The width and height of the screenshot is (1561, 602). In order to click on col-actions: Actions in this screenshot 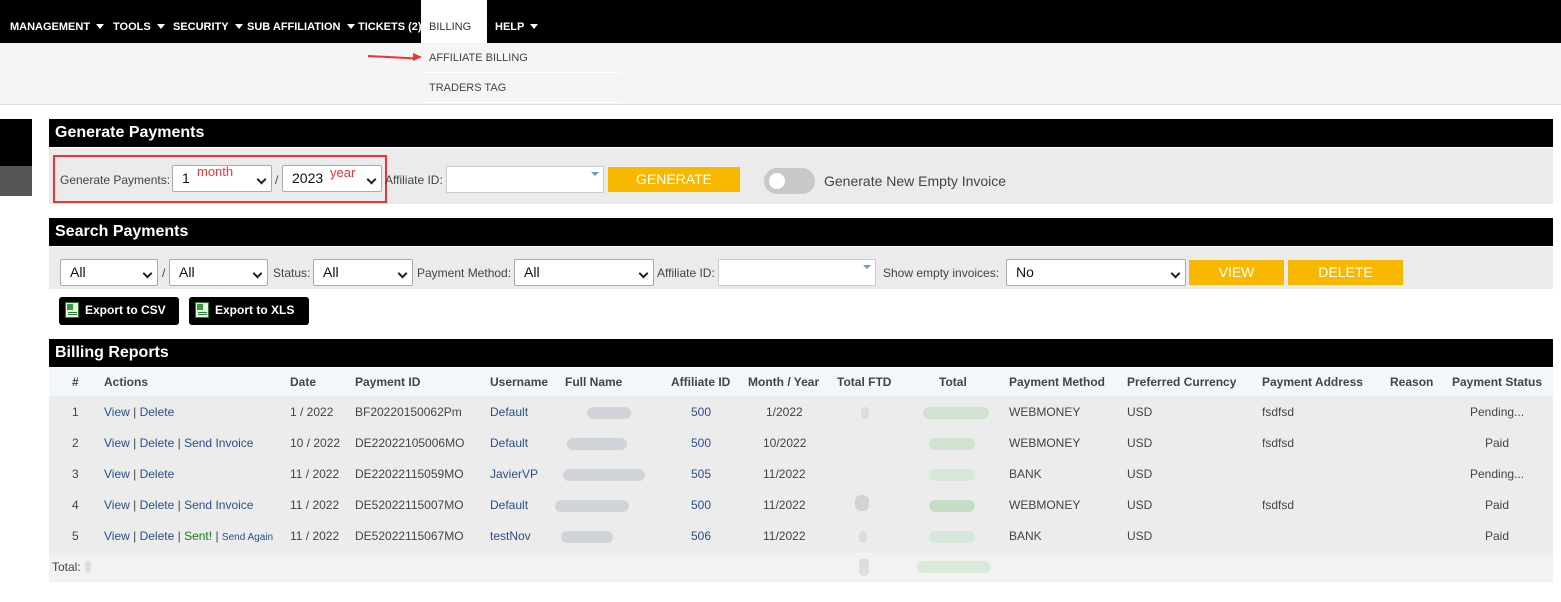, I will do `click(126, 382)`.